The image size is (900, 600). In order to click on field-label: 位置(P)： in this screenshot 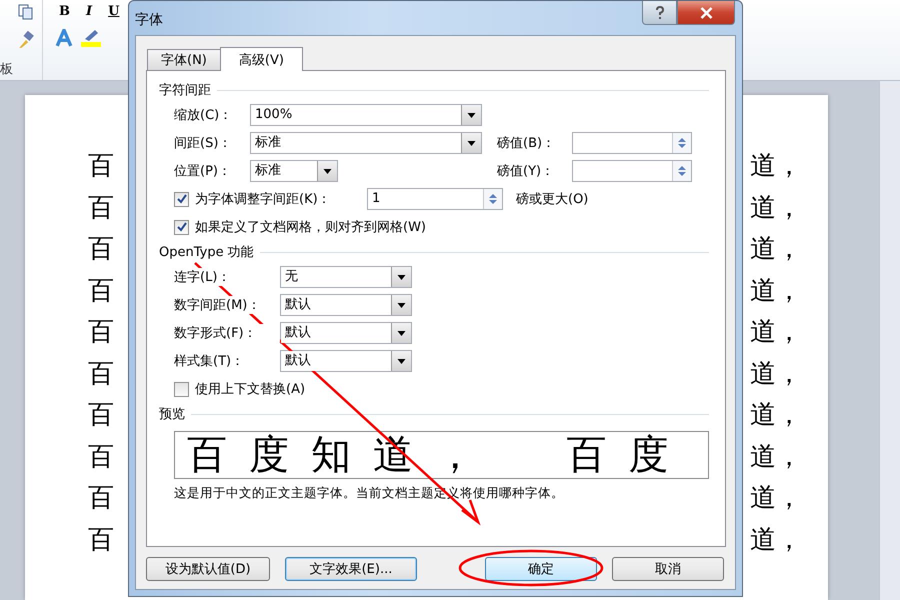, I will do `click(203, 171)`.